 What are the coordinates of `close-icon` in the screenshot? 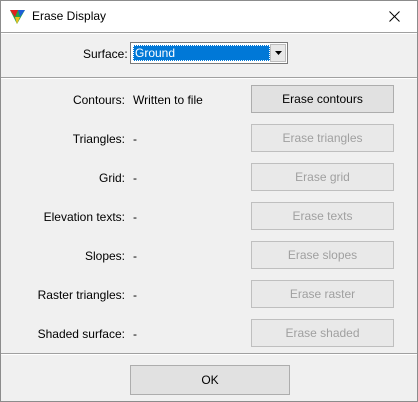 It's located at (394, 16).